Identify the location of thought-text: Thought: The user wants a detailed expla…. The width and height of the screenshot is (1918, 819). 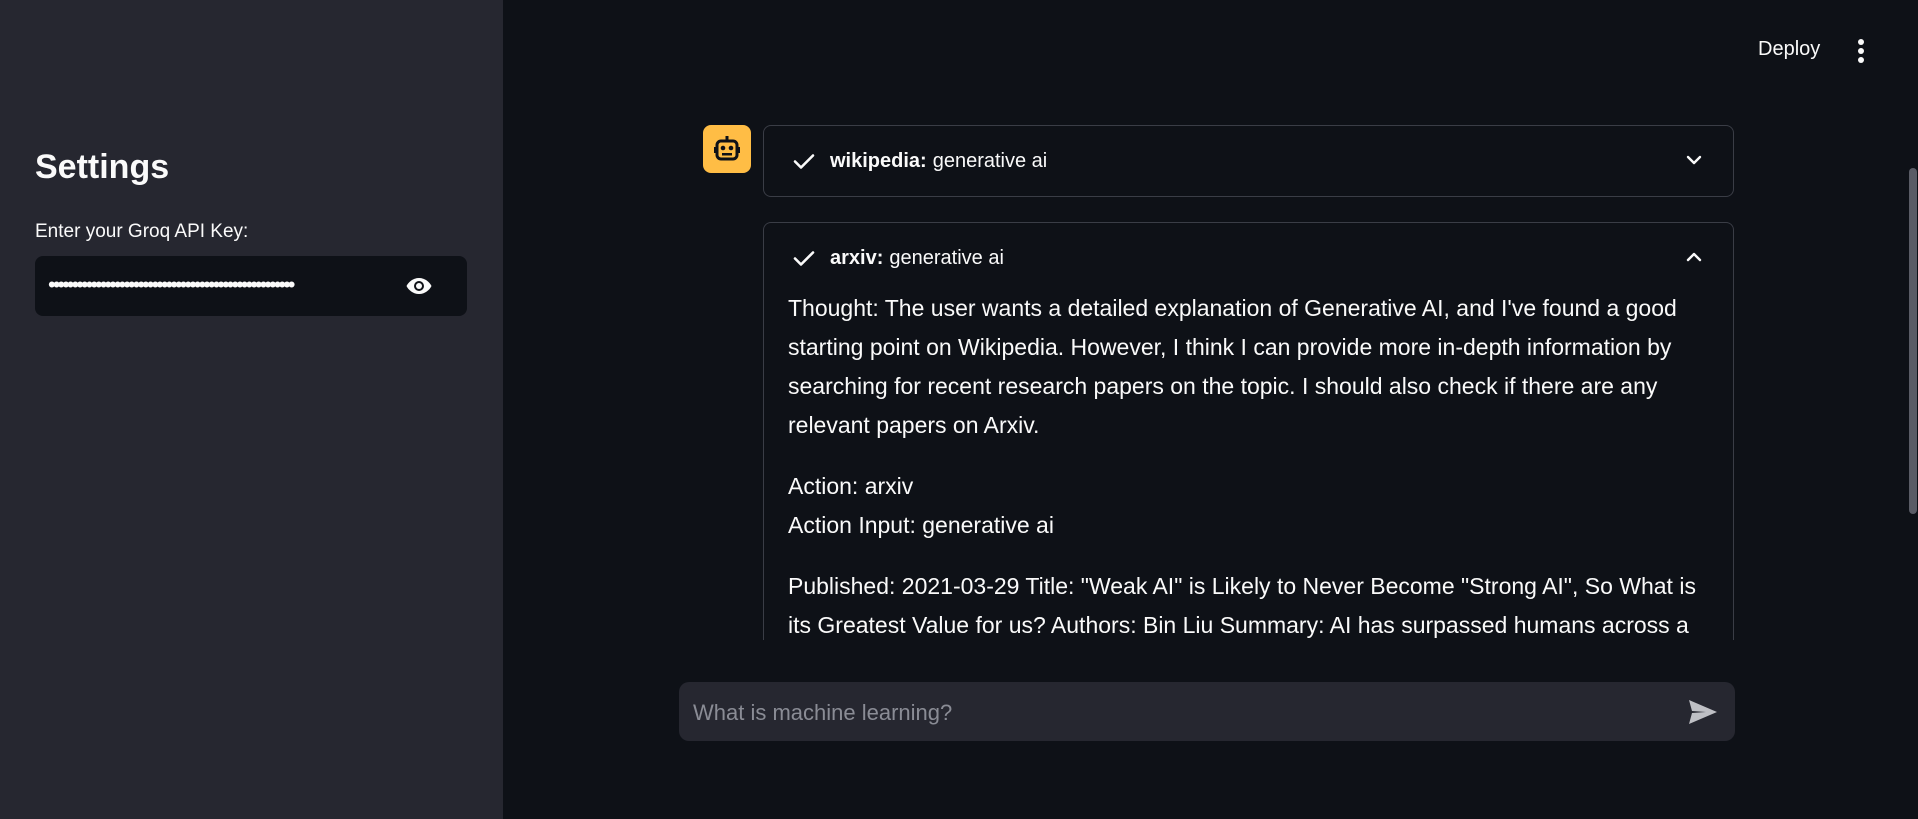
(1232, 366).